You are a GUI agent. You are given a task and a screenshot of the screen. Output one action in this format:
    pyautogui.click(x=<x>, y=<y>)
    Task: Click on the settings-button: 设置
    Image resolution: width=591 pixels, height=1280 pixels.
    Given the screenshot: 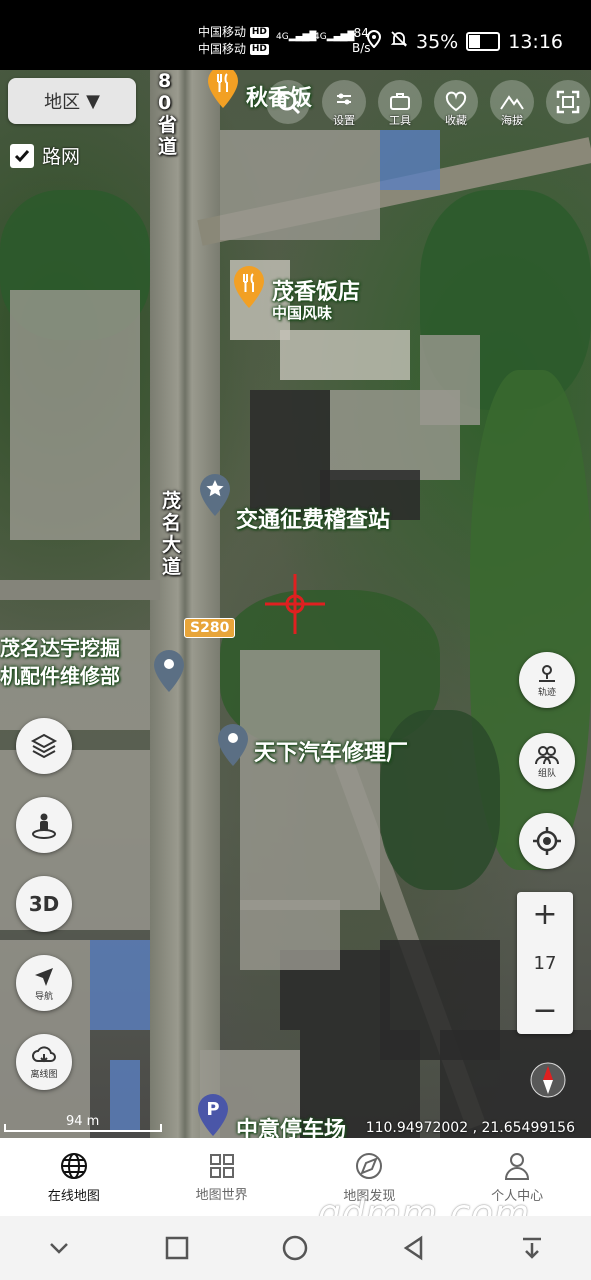 What is the action you would take?
    pyautogui.click(x=344, y=105)
    